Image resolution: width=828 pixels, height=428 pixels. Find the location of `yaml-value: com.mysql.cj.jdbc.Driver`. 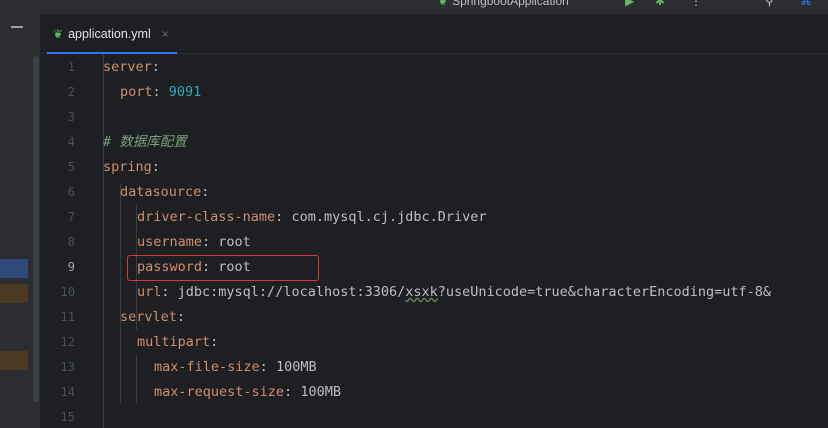

yaml-value: com.mysql.cj.jdbc.Driver is located at coordinates (389, 217).